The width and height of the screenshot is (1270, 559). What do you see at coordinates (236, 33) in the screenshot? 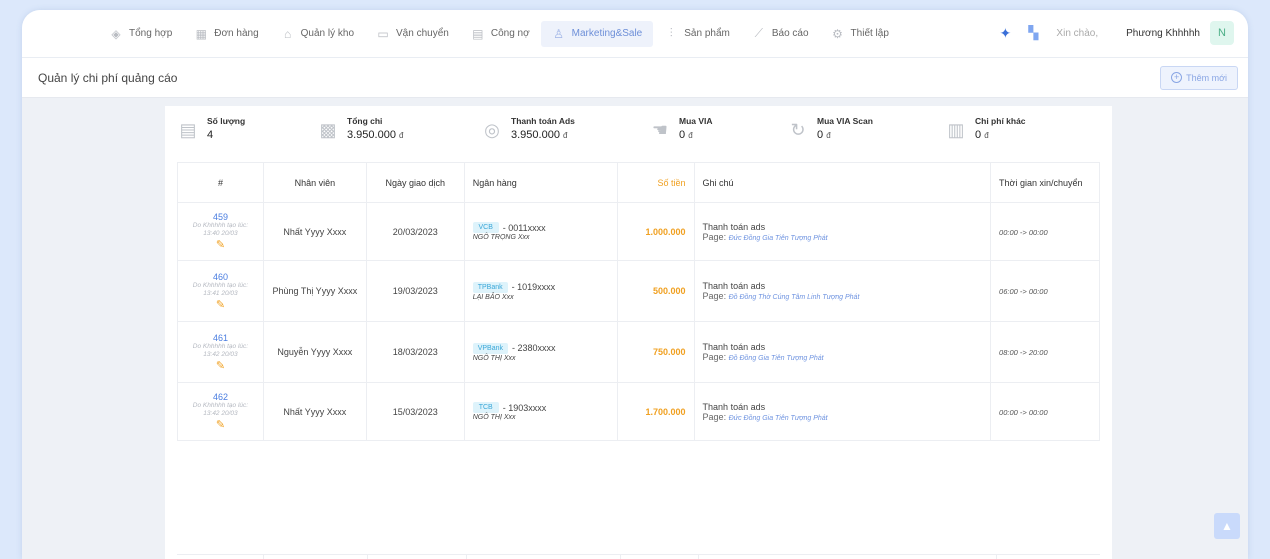
I see `nav-item-label: Đơn hàng` at bounding box center [236, 33].